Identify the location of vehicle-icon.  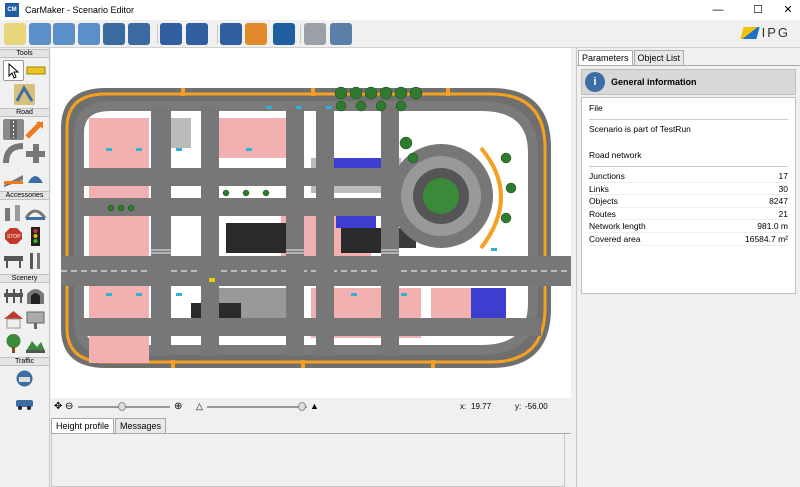
(24, 402).